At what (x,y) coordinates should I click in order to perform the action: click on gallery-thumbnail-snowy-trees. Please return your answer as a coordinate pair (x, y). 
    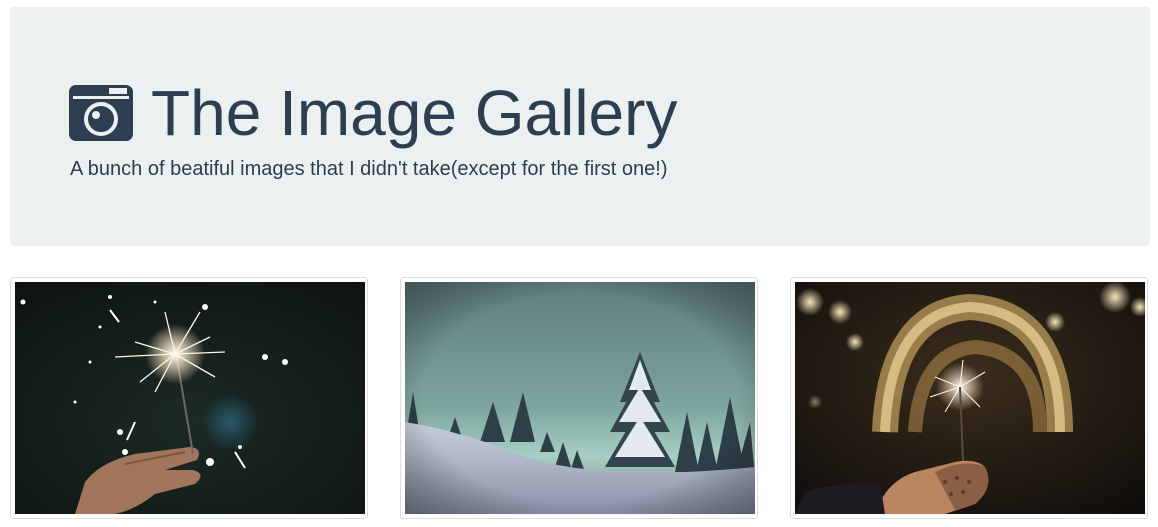
    Looking at the image, I should click on (579, 398).